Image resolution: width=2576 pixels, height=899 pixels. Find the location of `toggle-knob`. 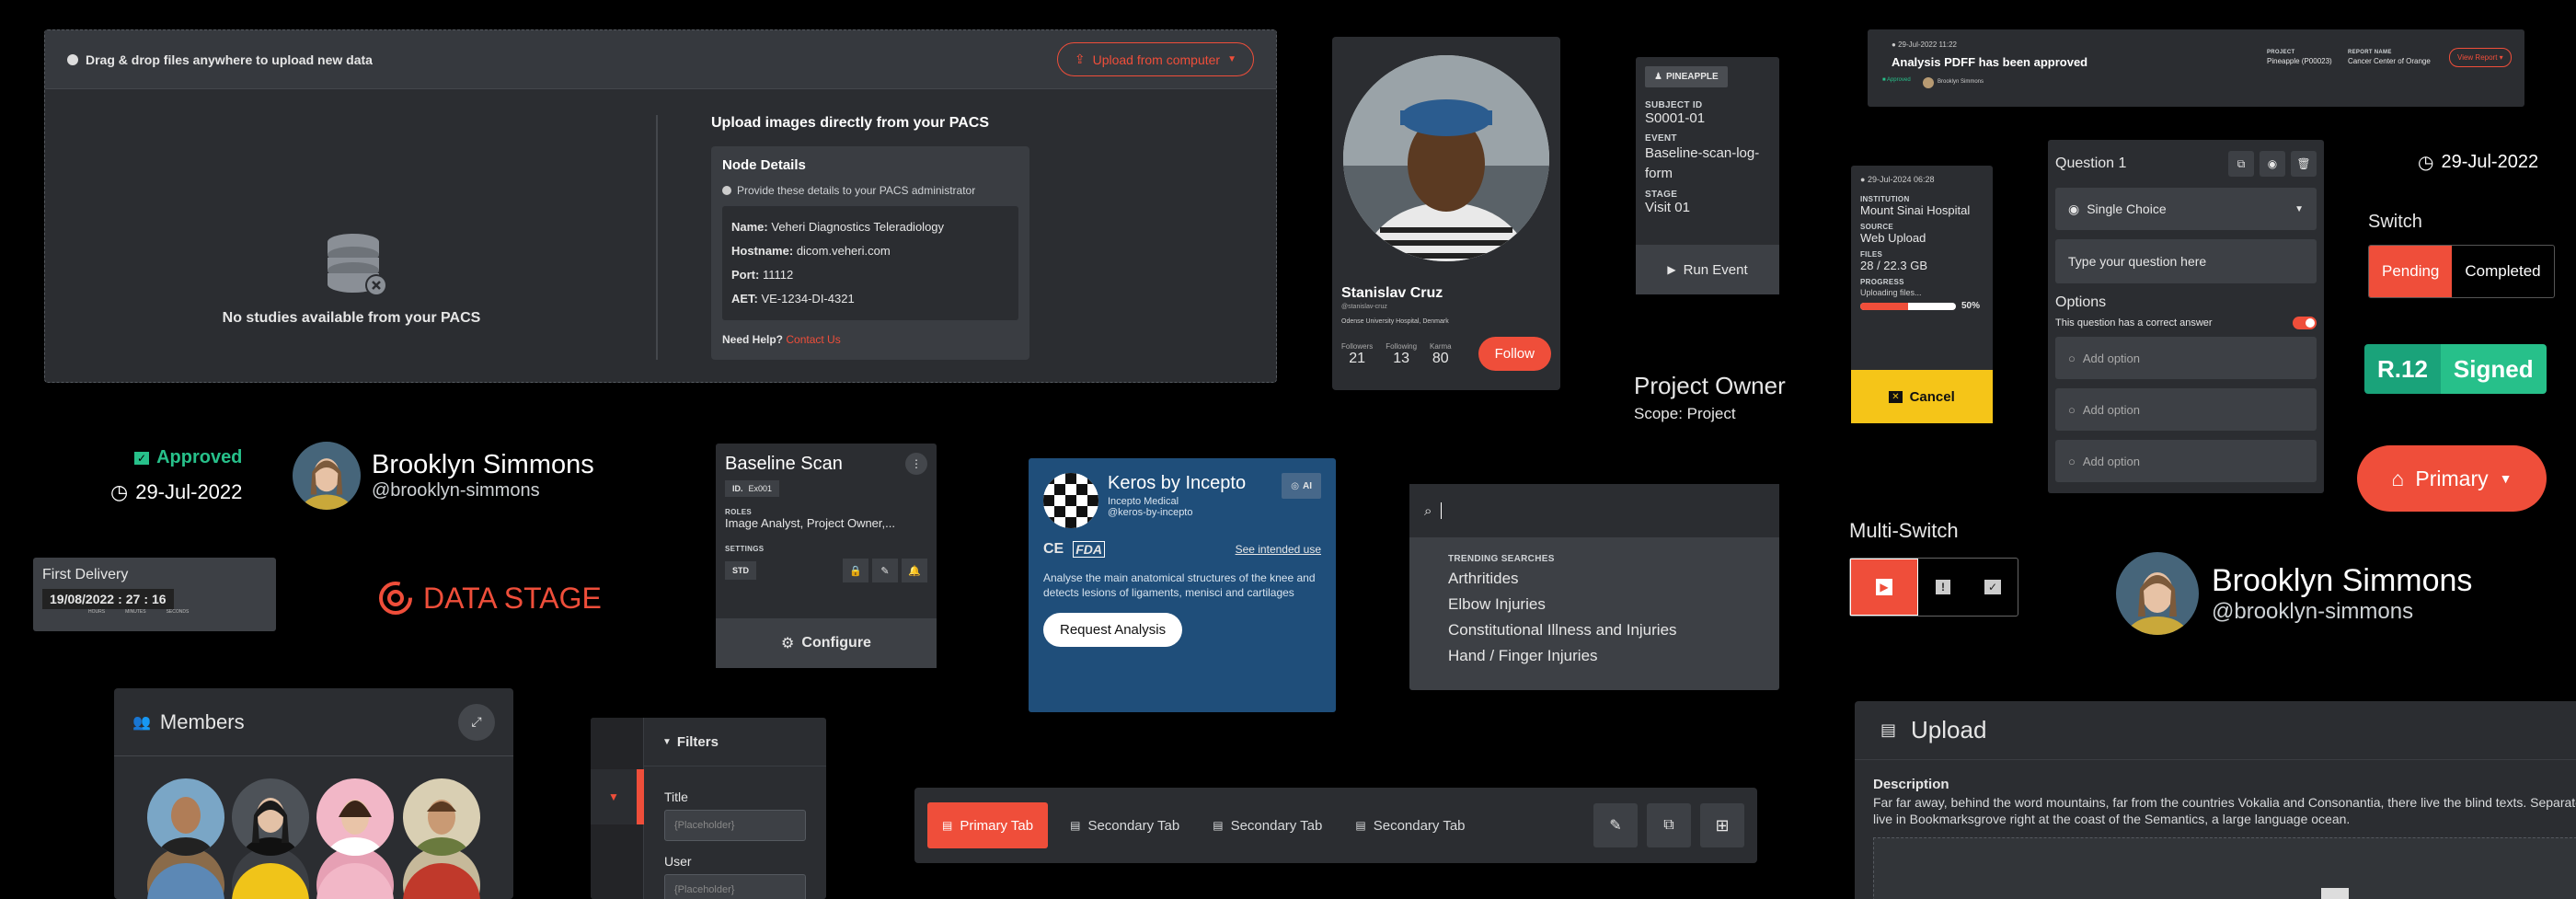

toggle-knob is located at coordinates (2310, 323).